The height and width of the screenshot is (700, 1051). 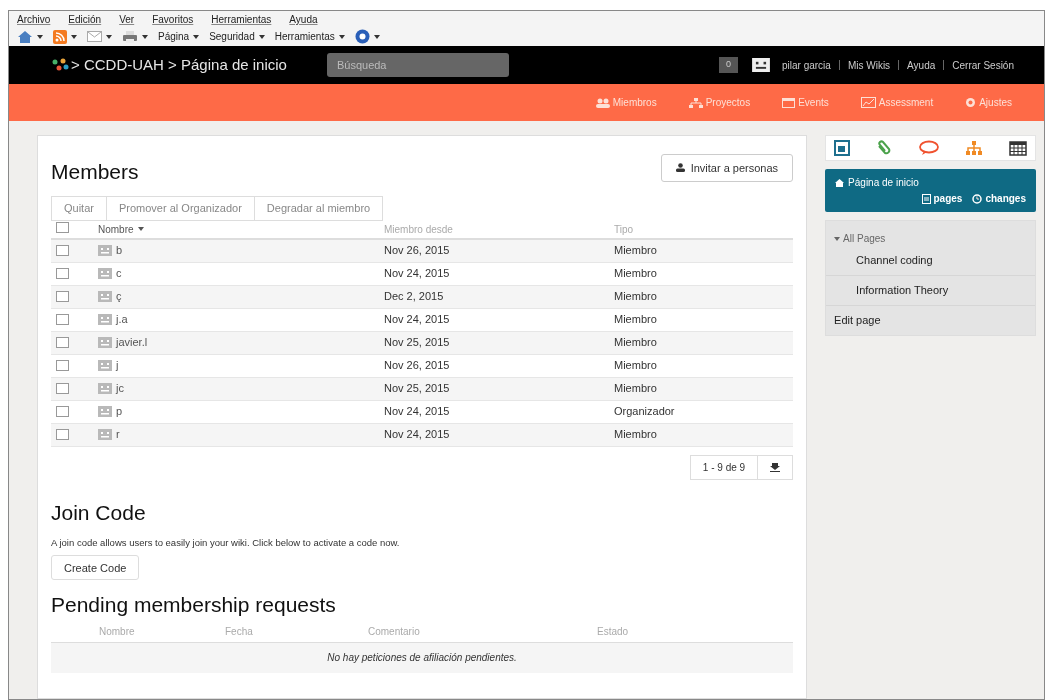 What do you see at coordinates (362, 36) in the screenshot?
I see `help-icon` at bounding box center [362, 36].